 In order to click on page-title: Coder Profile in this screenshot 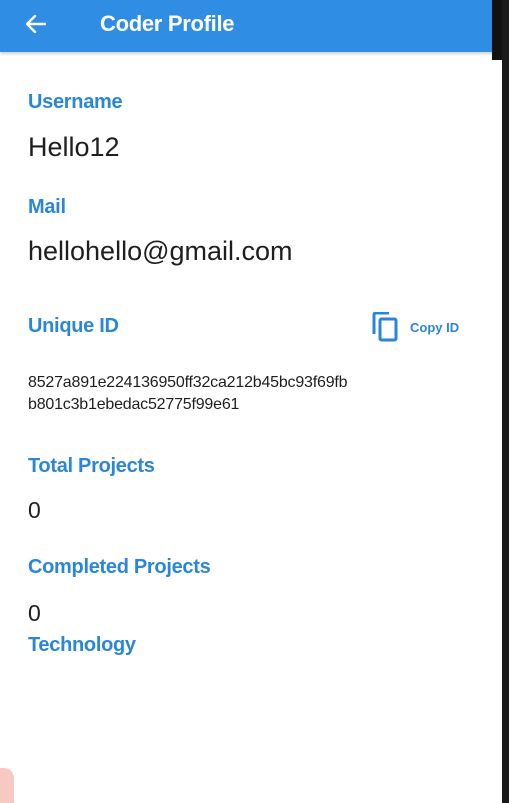, I will do `click(167, 23)`.